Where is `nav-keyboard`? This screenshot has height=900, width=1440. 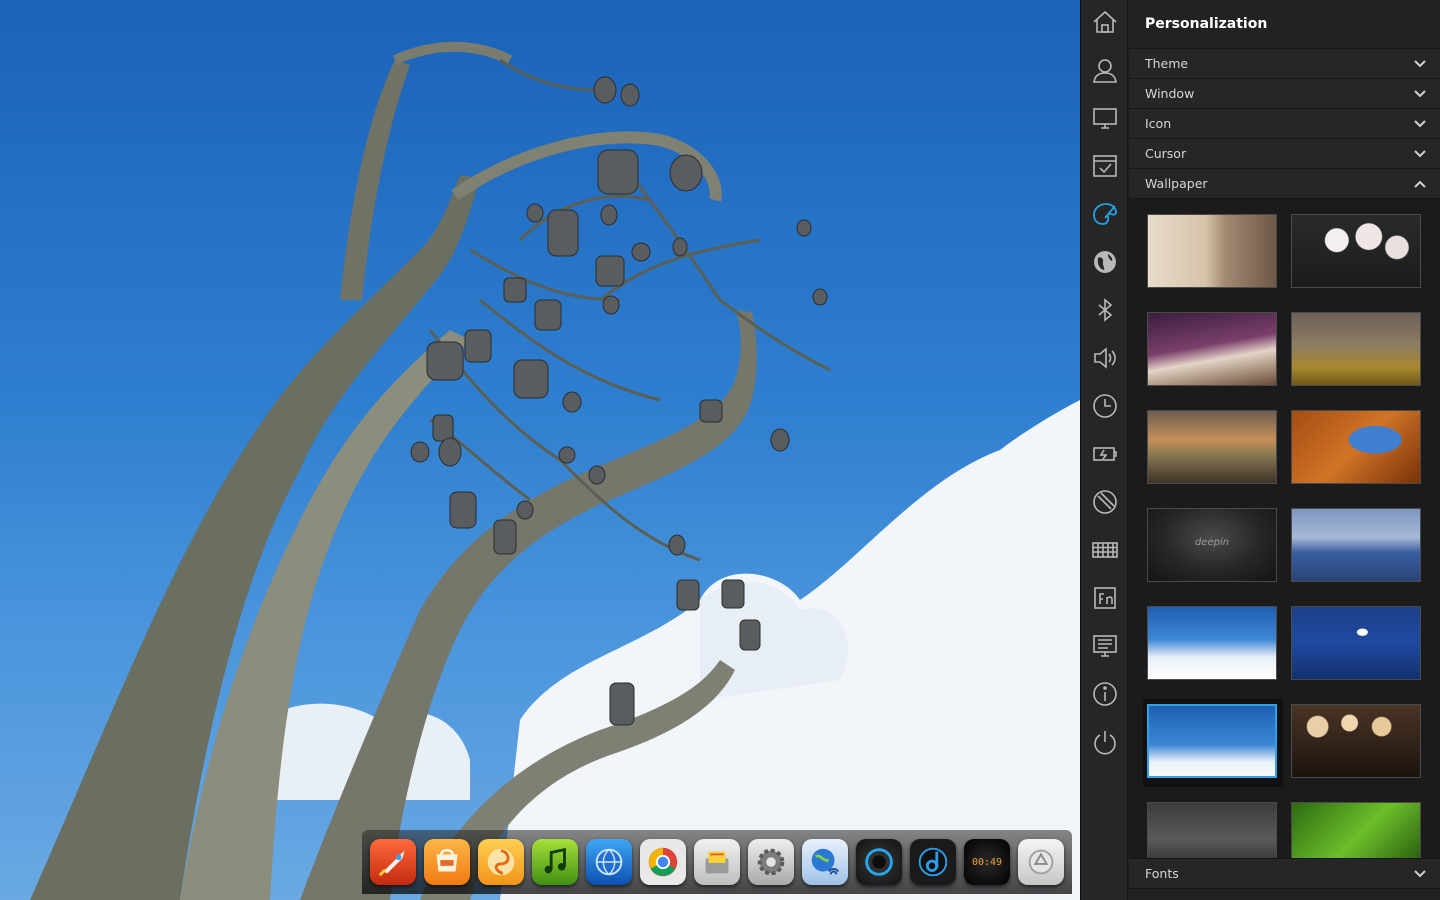
nav-keyboard is located at coordinates (1105, 550).